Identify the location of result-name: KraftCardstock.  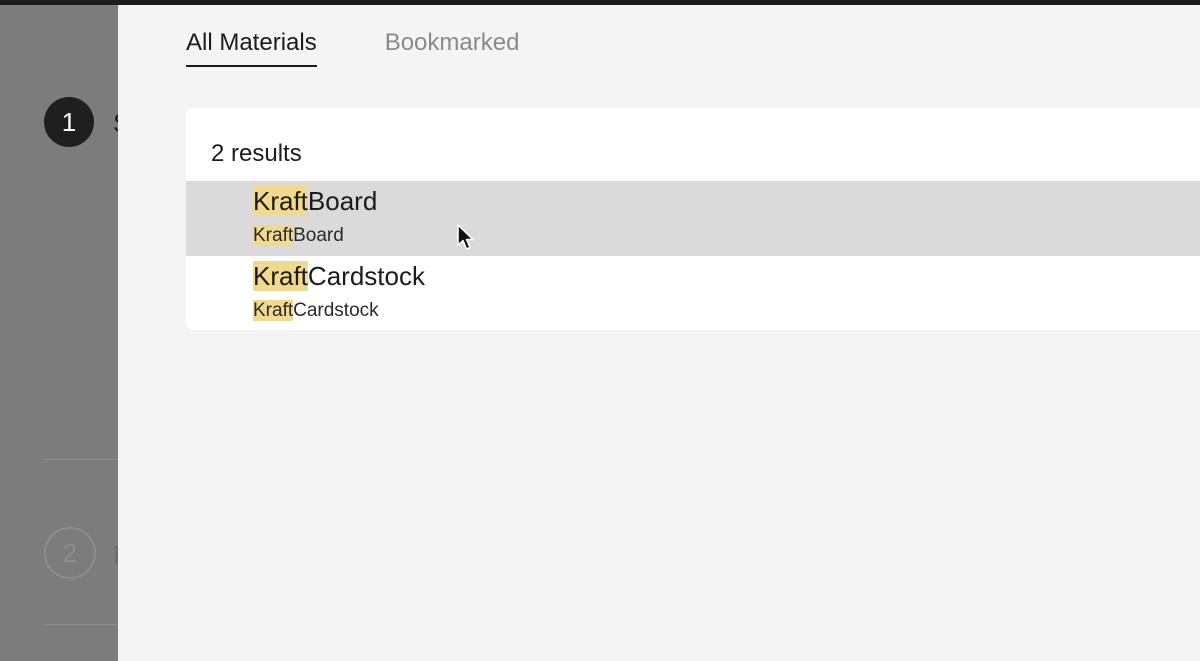
(339, 276).